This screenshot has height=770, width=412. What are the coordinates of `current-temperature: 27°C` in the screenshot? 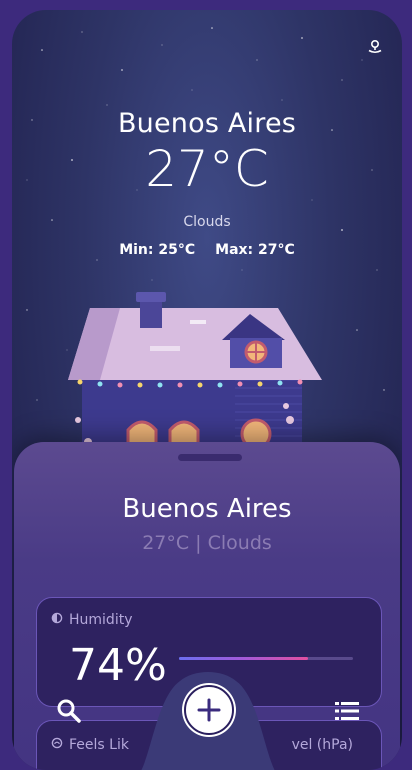 It's located at (207, 169).